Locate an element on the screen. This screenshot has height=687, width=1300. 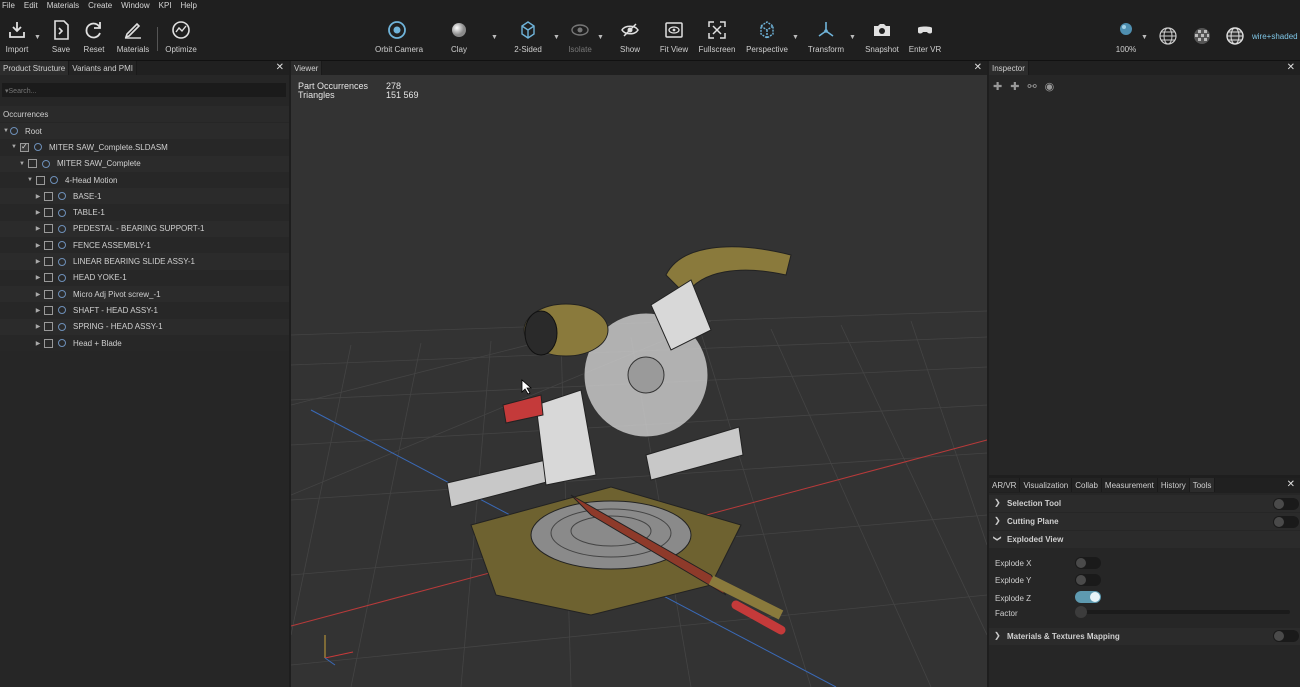
tree-row: ▶ SHAFT - HEAD ASSY-1 is located at coordinates (144, 310).